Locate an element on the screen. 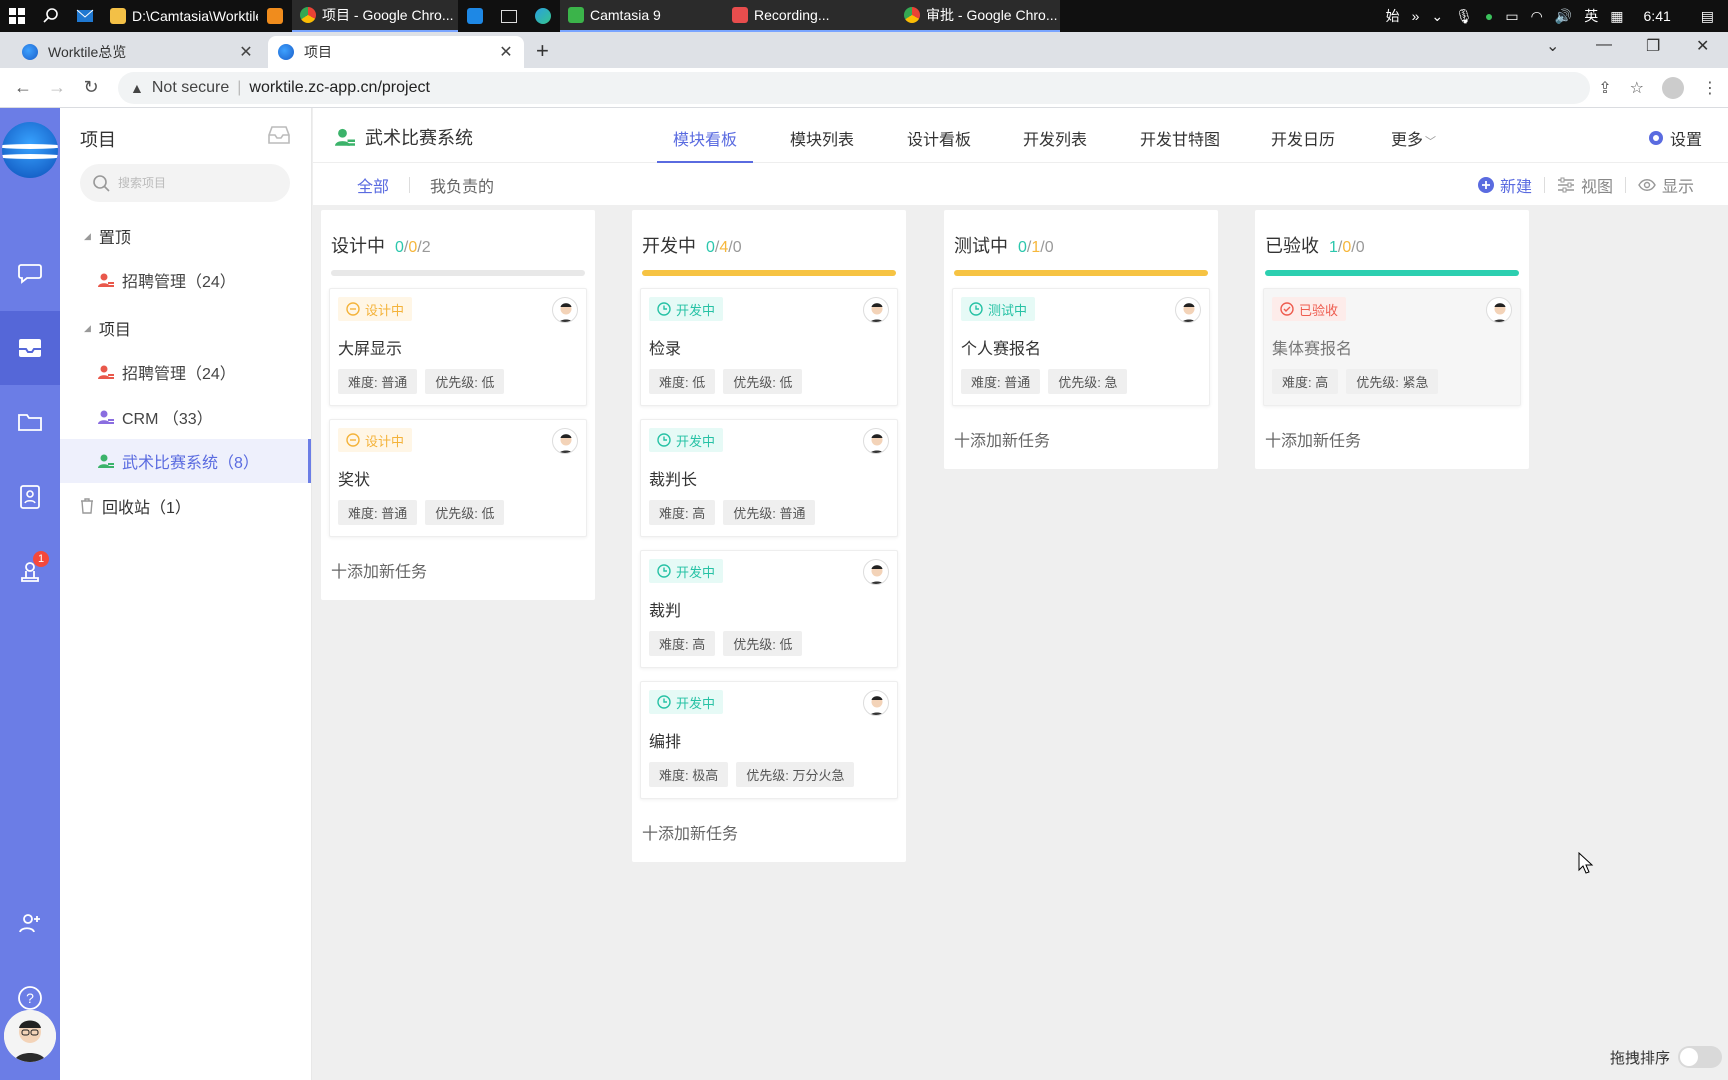 The width and height of the screenshot is (1728, 1080). bookmark-star-icon: ☆ is located at coordinates (1637, 88).